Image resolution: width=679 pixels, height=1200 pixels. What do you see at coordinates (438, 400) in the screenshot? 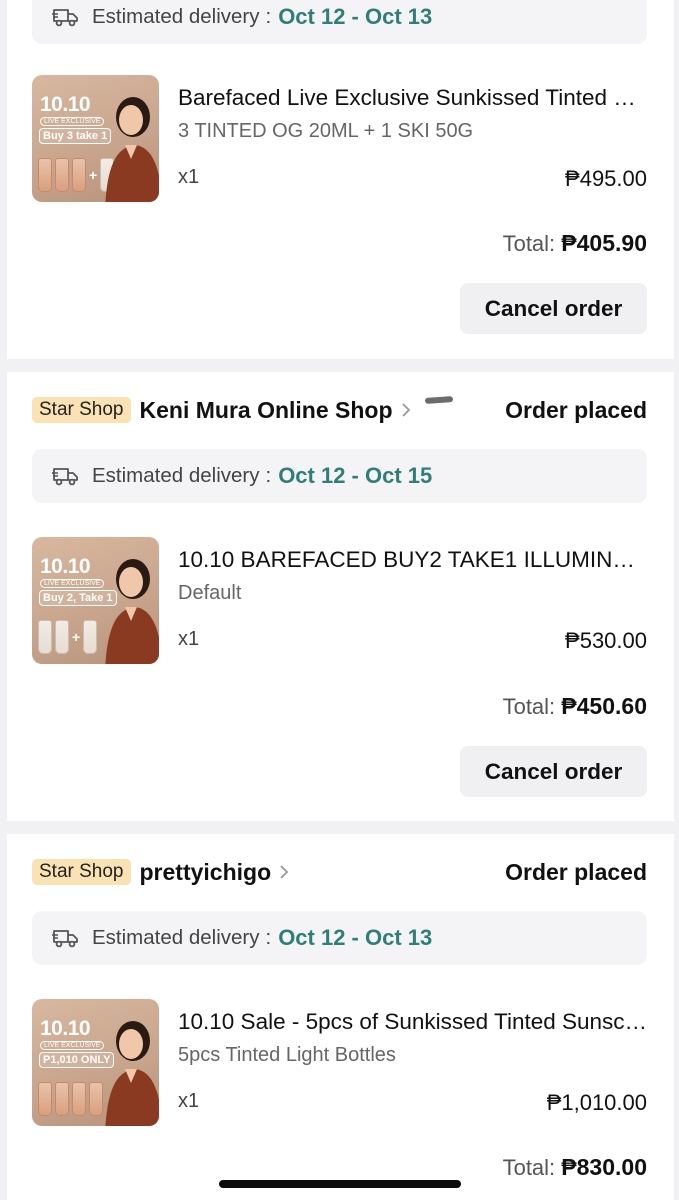
I see `redaction-mark` at bounding box center [438, 400].